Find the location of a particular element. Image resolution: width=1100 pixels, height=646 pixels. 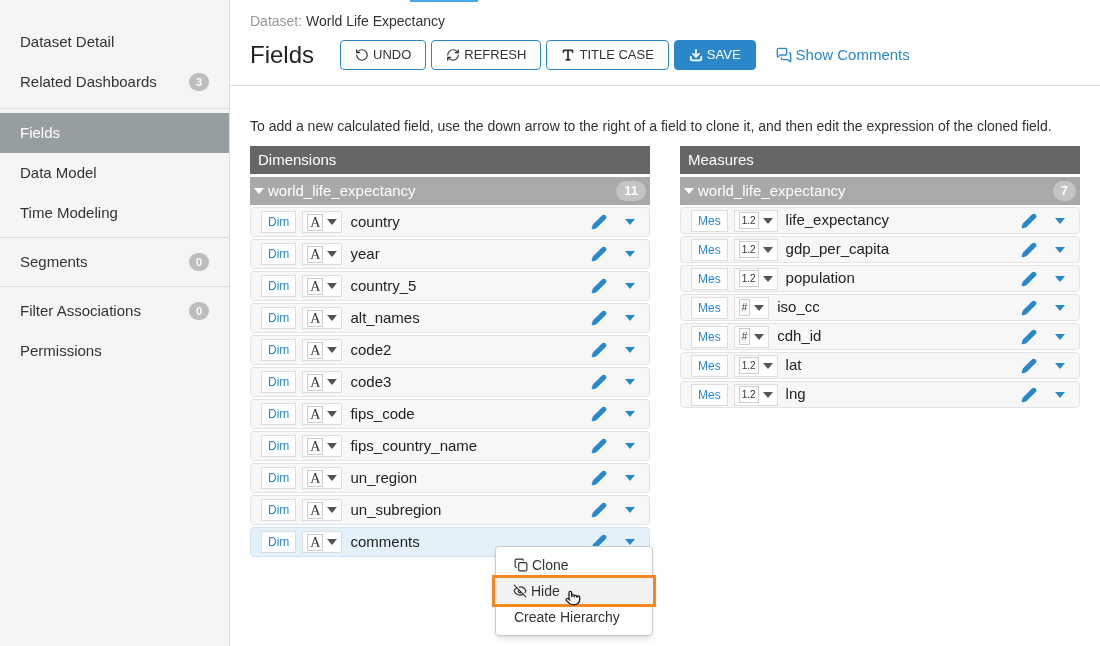

field-row: Dim A fips_code is located at coordinates (450, 414).